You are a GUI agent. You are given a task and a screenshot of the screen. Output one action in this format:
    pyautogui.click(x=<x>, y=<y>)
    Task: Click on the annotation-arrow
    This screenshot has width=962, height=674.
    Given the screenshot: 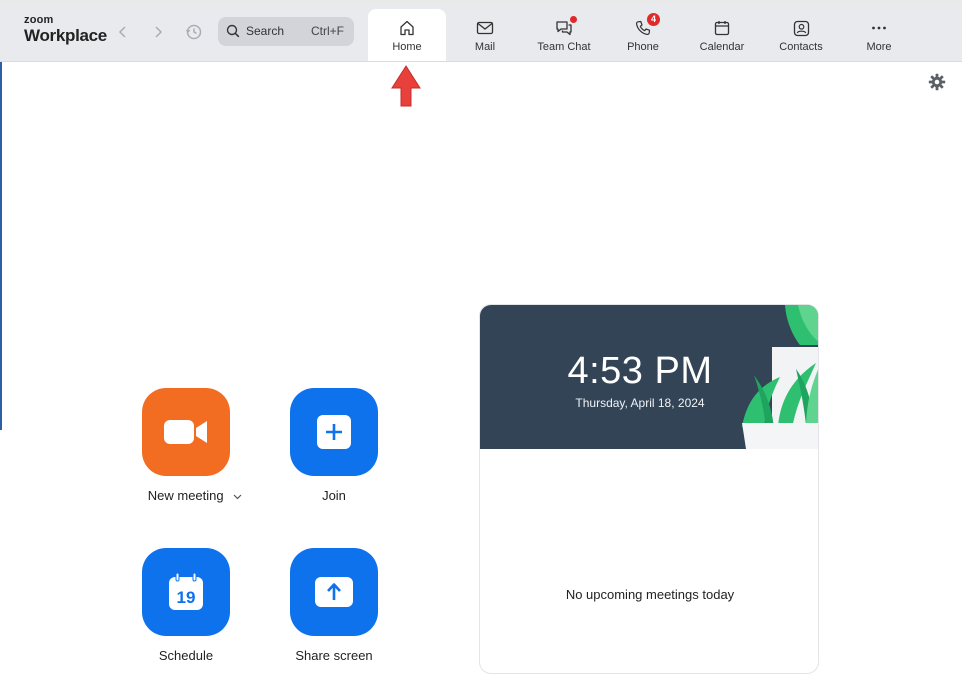 What is the action you would take?
    pyautogui.click(x=406, y=88)
    